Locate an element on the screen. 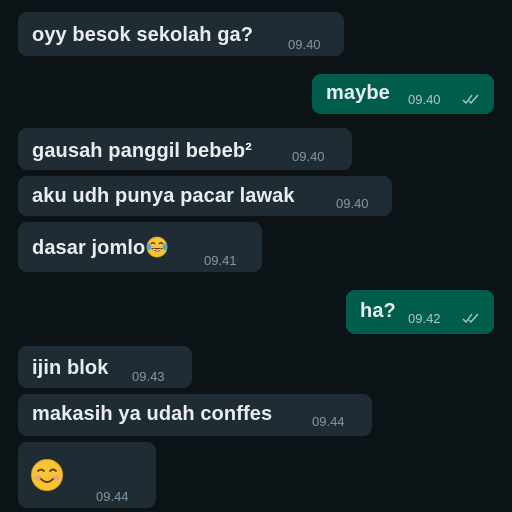  message-bubble-outgoing: ha? 09.42 is located at coordinates (420, 312).